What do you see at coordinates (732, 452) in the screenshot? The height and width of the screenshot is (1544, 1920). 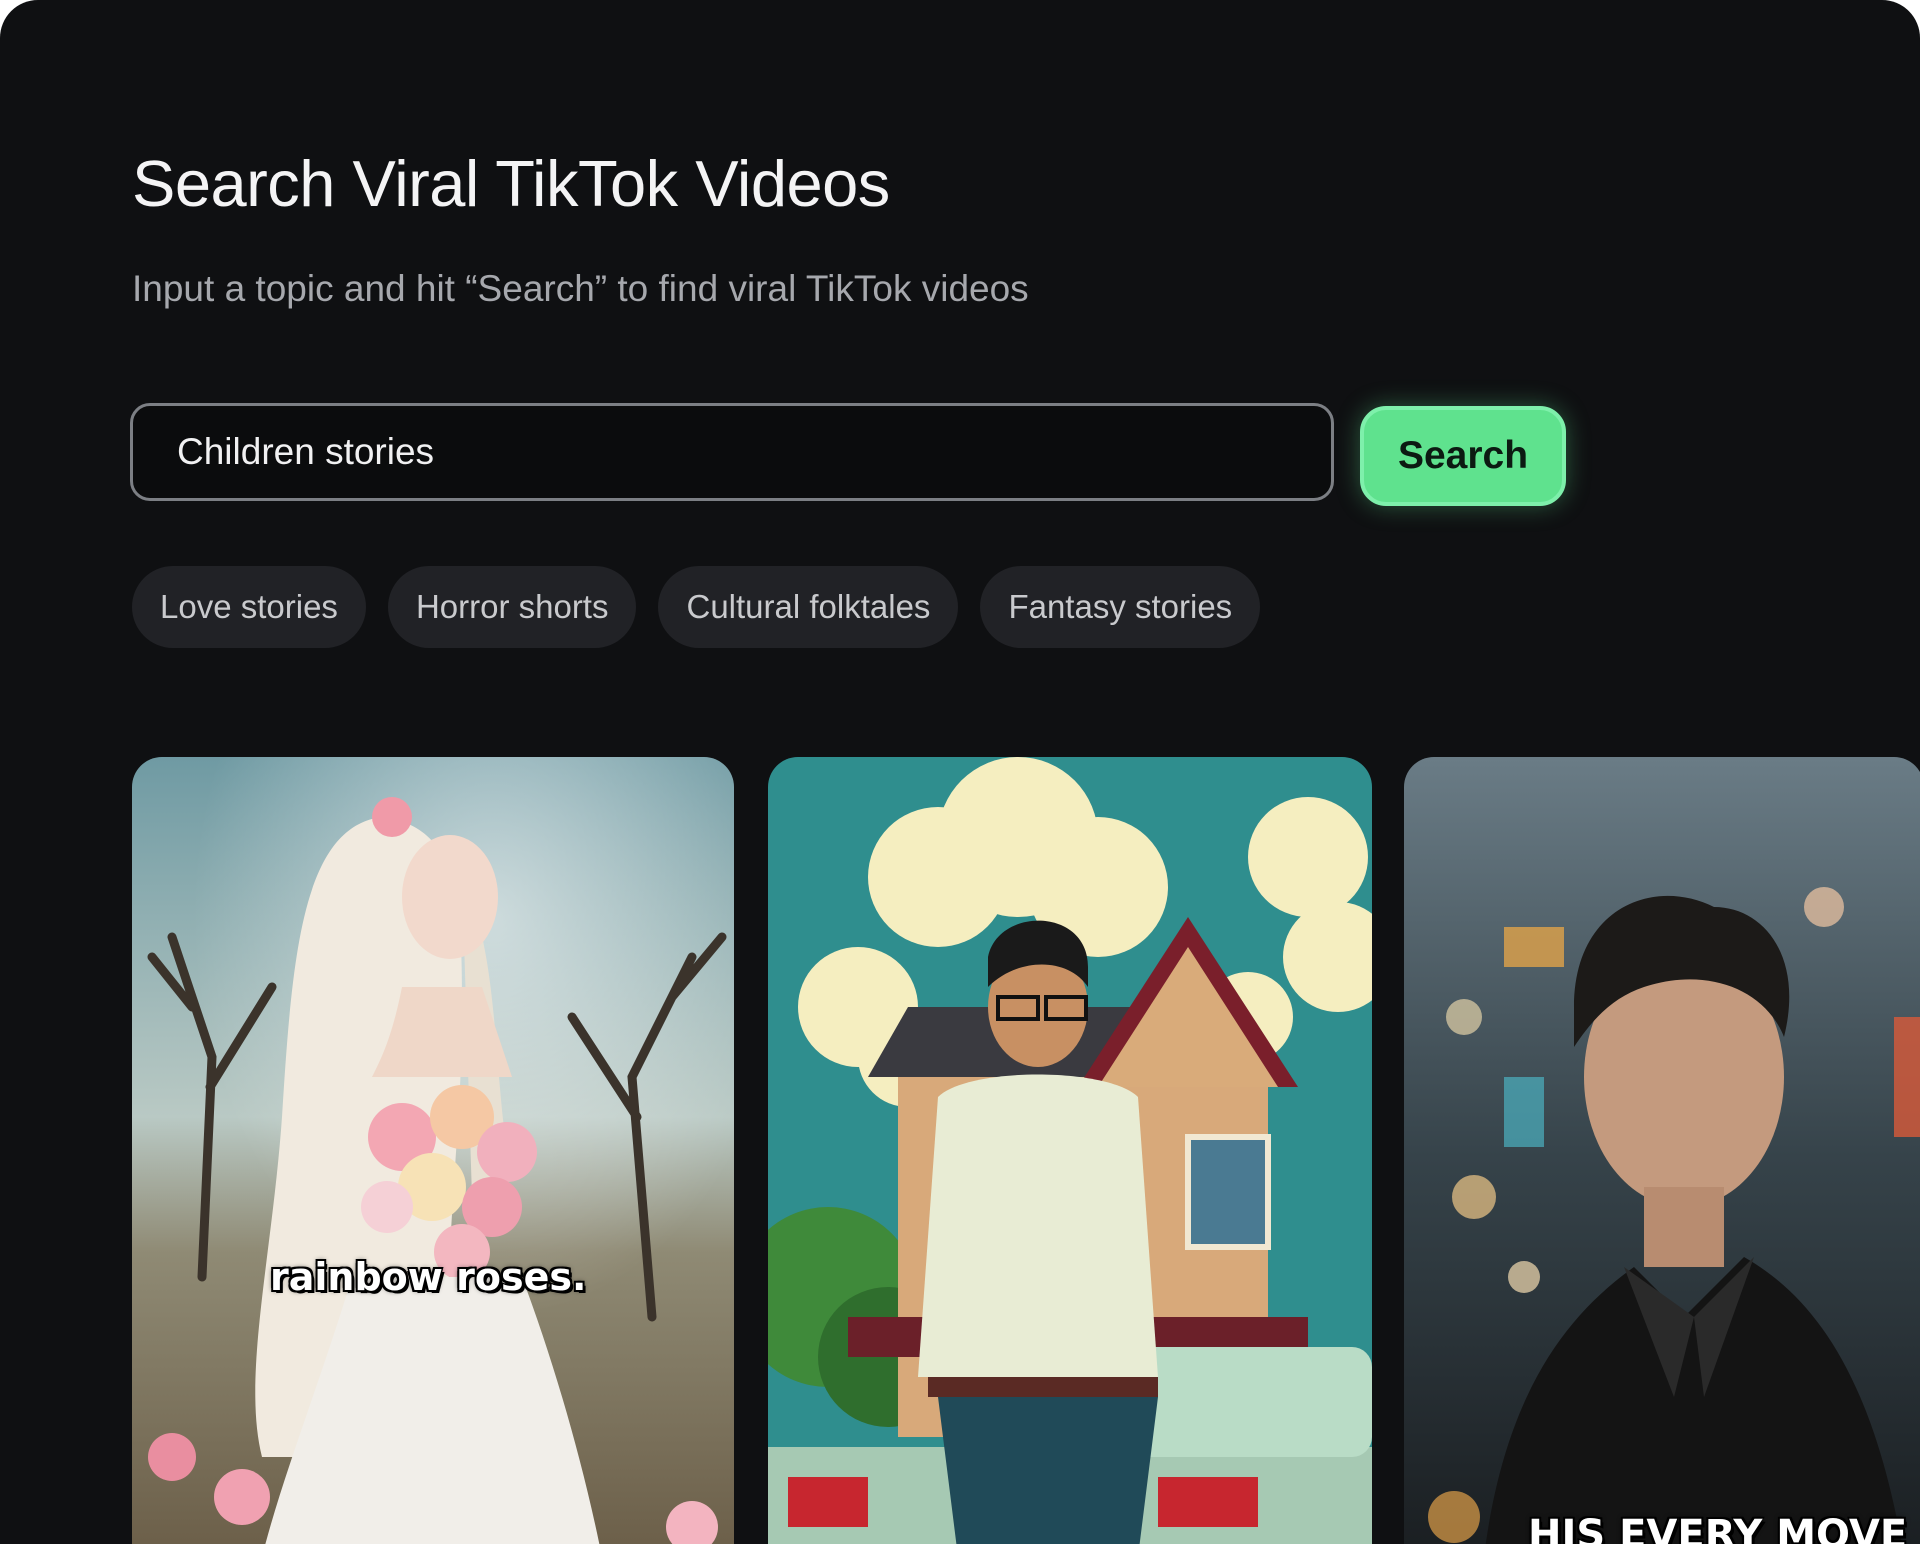 I see `search-input` at bounding box center [732, 452].